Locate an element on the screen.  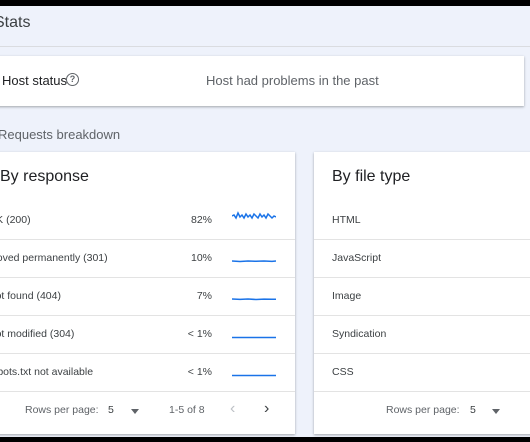
requests-breakdown-heading: Requests breakdown is located at coordinates (60, 134).